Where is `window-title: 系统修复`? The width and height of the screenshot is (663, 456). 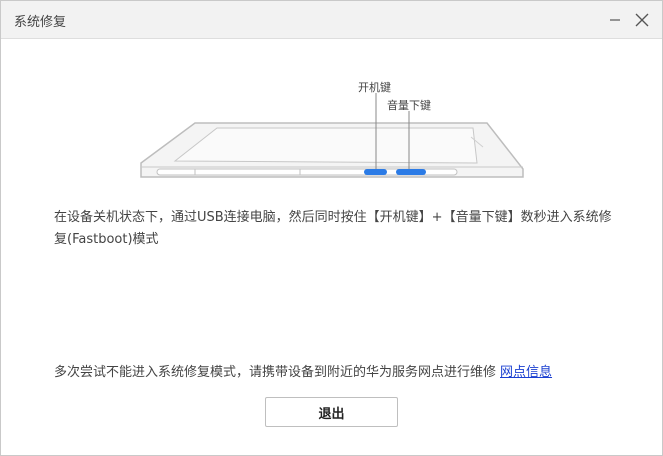 window-title: 系统修复 is located at coordinates (40, 22).